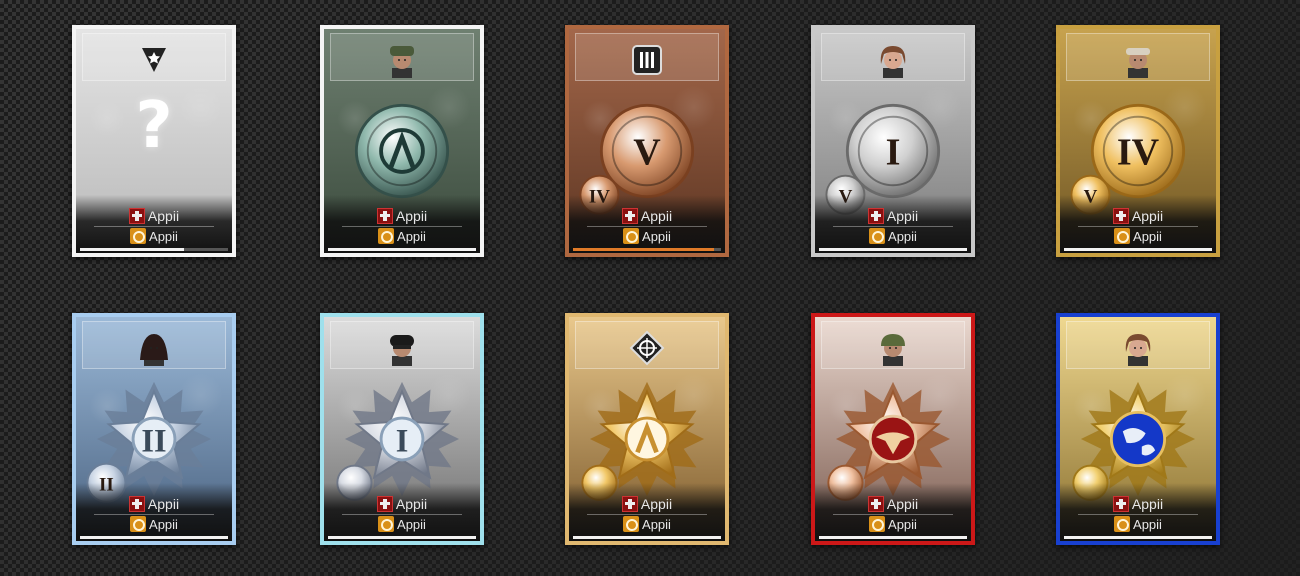 The width and height of the screenshot is (1300, 576). I want to click on bandana-soldier-portrait-icon, so click(1138, 60).